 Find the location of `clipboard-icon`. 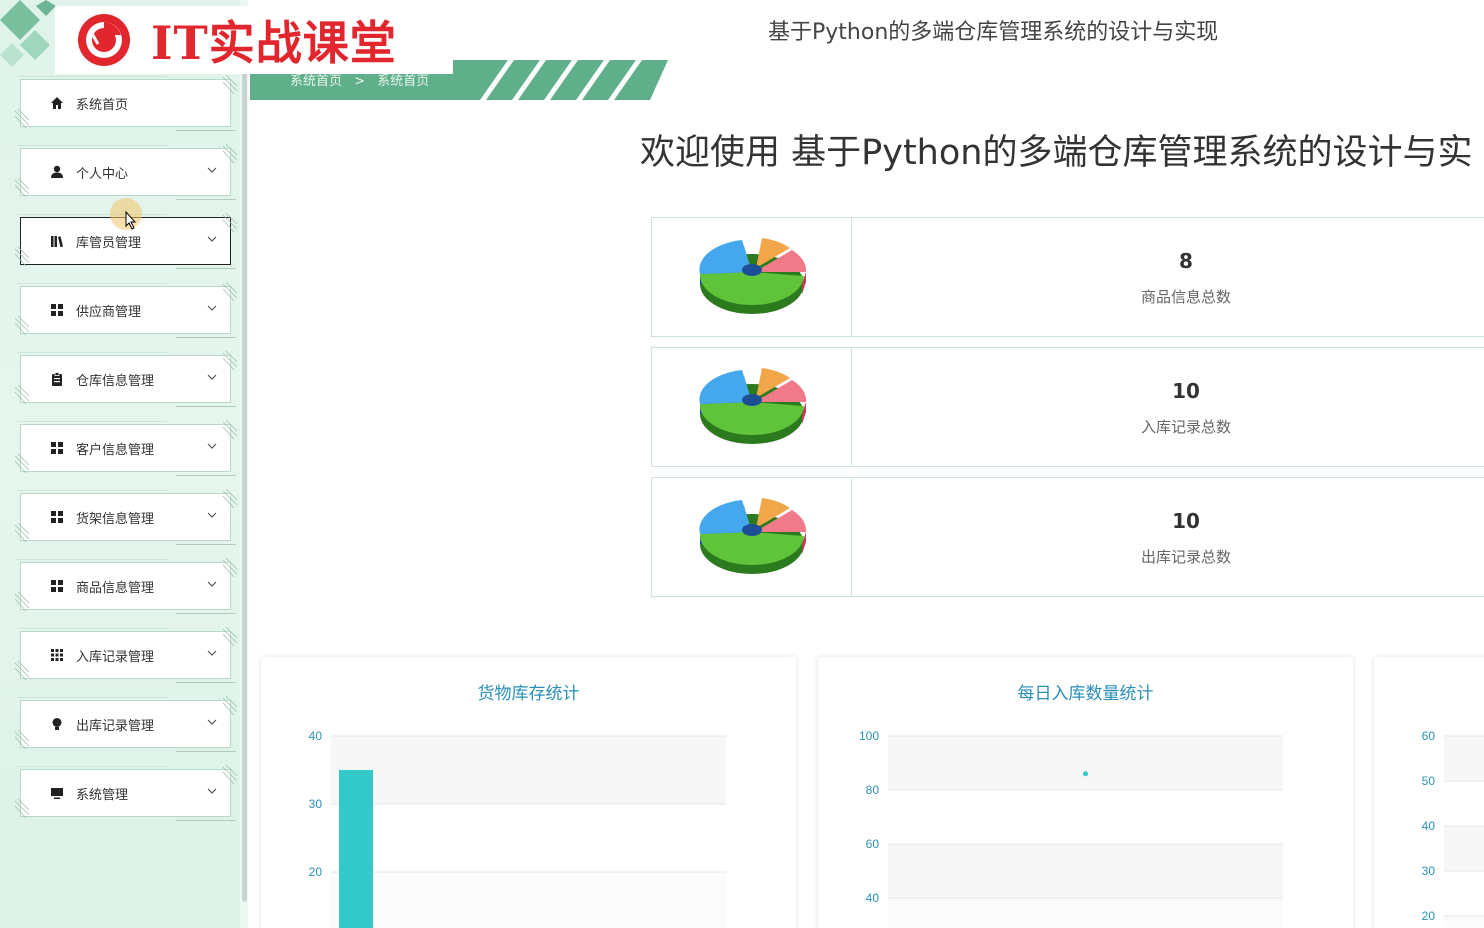

clipboard-icon is located at coordinates (57, 379).